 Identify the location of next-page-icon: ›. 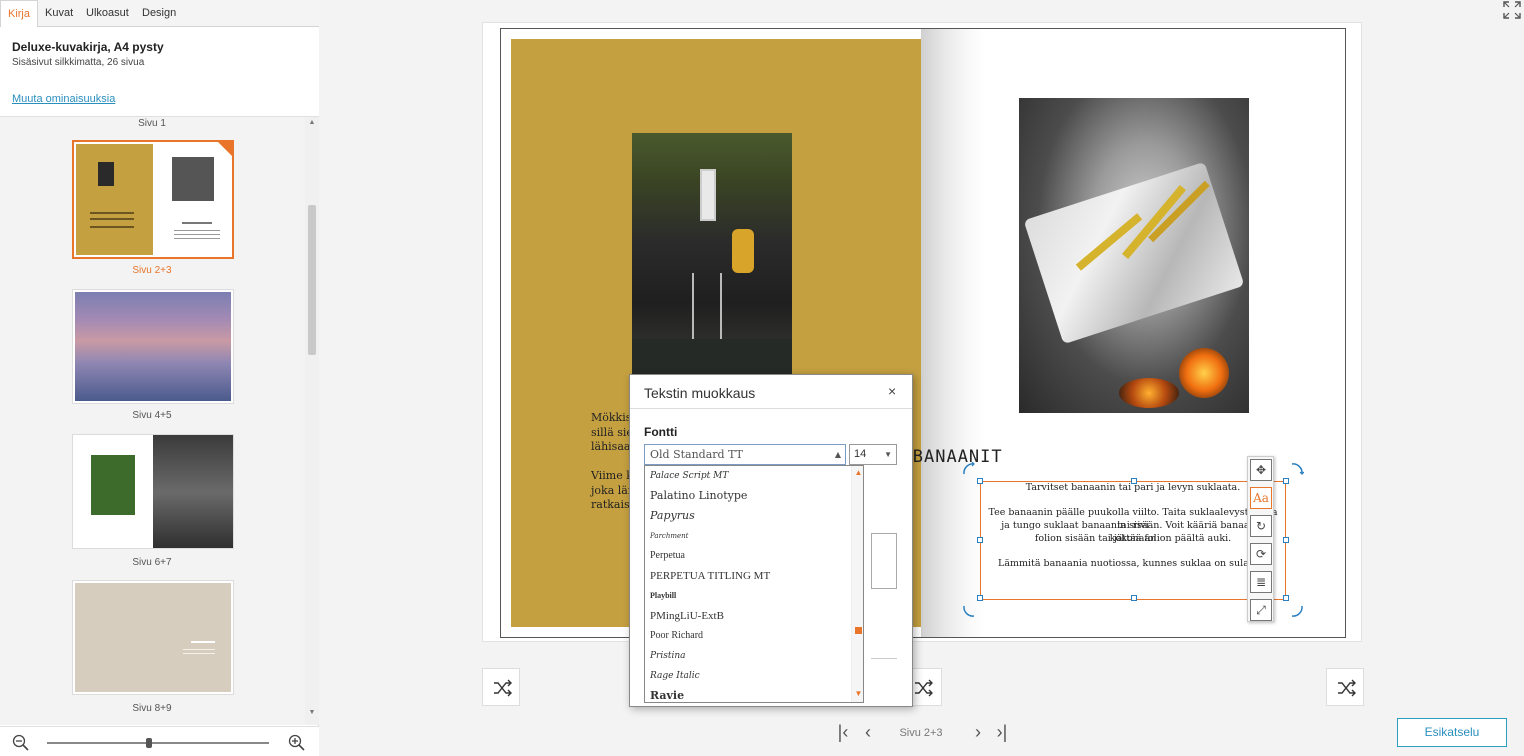
(978, 732).